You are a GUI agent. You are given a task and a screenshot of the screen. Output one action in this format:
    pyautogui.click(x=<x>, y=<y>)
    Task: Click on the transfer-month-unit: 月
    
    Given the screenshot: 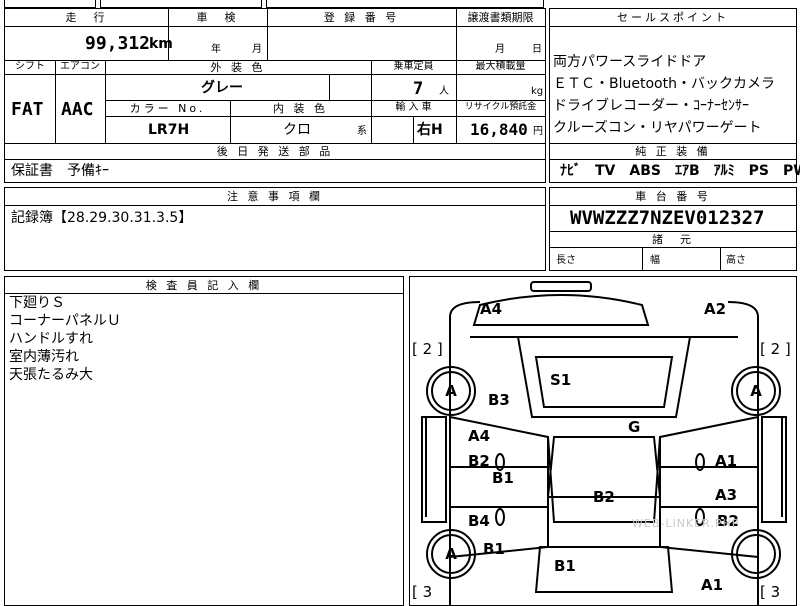 What is the action you would take?
    pyautogui.click(x=500, y=49)
    